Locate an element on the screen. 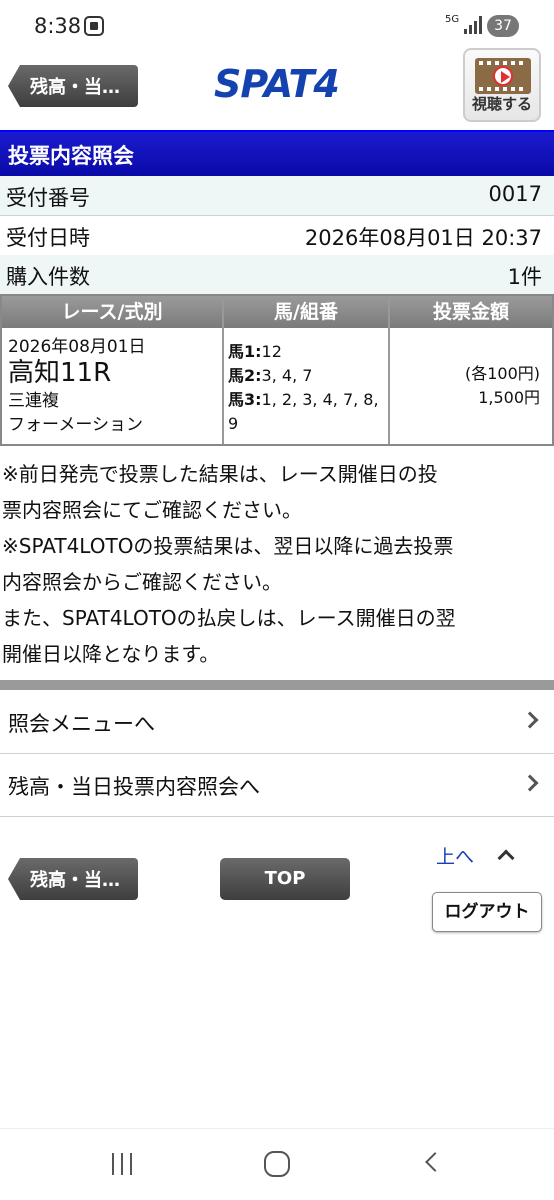 This screenshot has height=1200, width=554. horse-label: 馬3: is located at coordinates (245, 399).